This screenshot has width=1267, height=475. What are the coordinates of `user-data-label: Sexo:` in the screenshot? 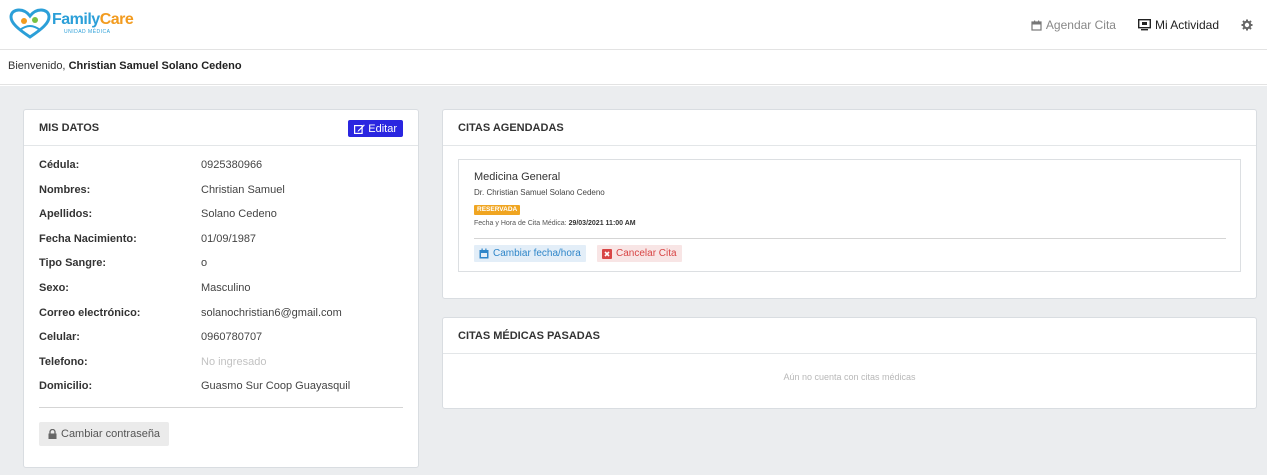 It's located at (54, 288).